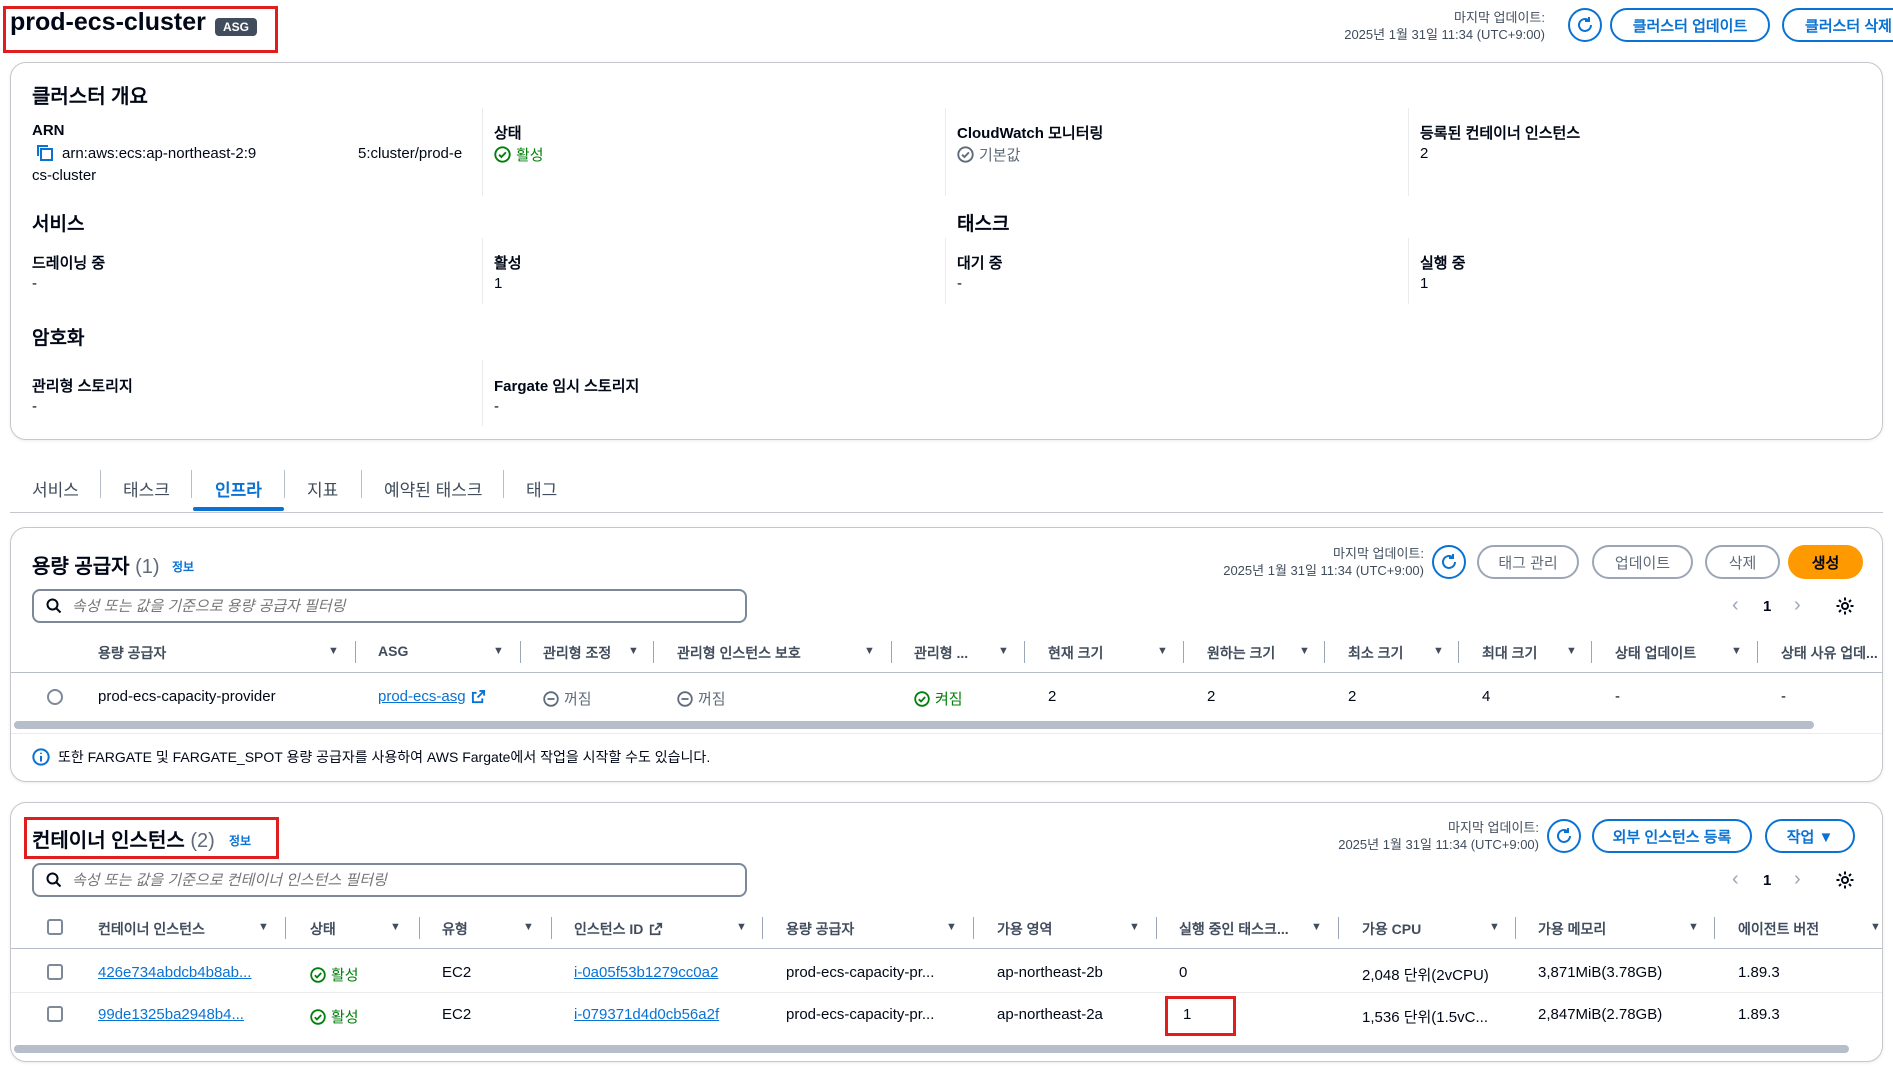  What do you see at coordinates (55, 927) in the screenshot?
I see `select-all-checkbox` at bounding box center [55, 927].